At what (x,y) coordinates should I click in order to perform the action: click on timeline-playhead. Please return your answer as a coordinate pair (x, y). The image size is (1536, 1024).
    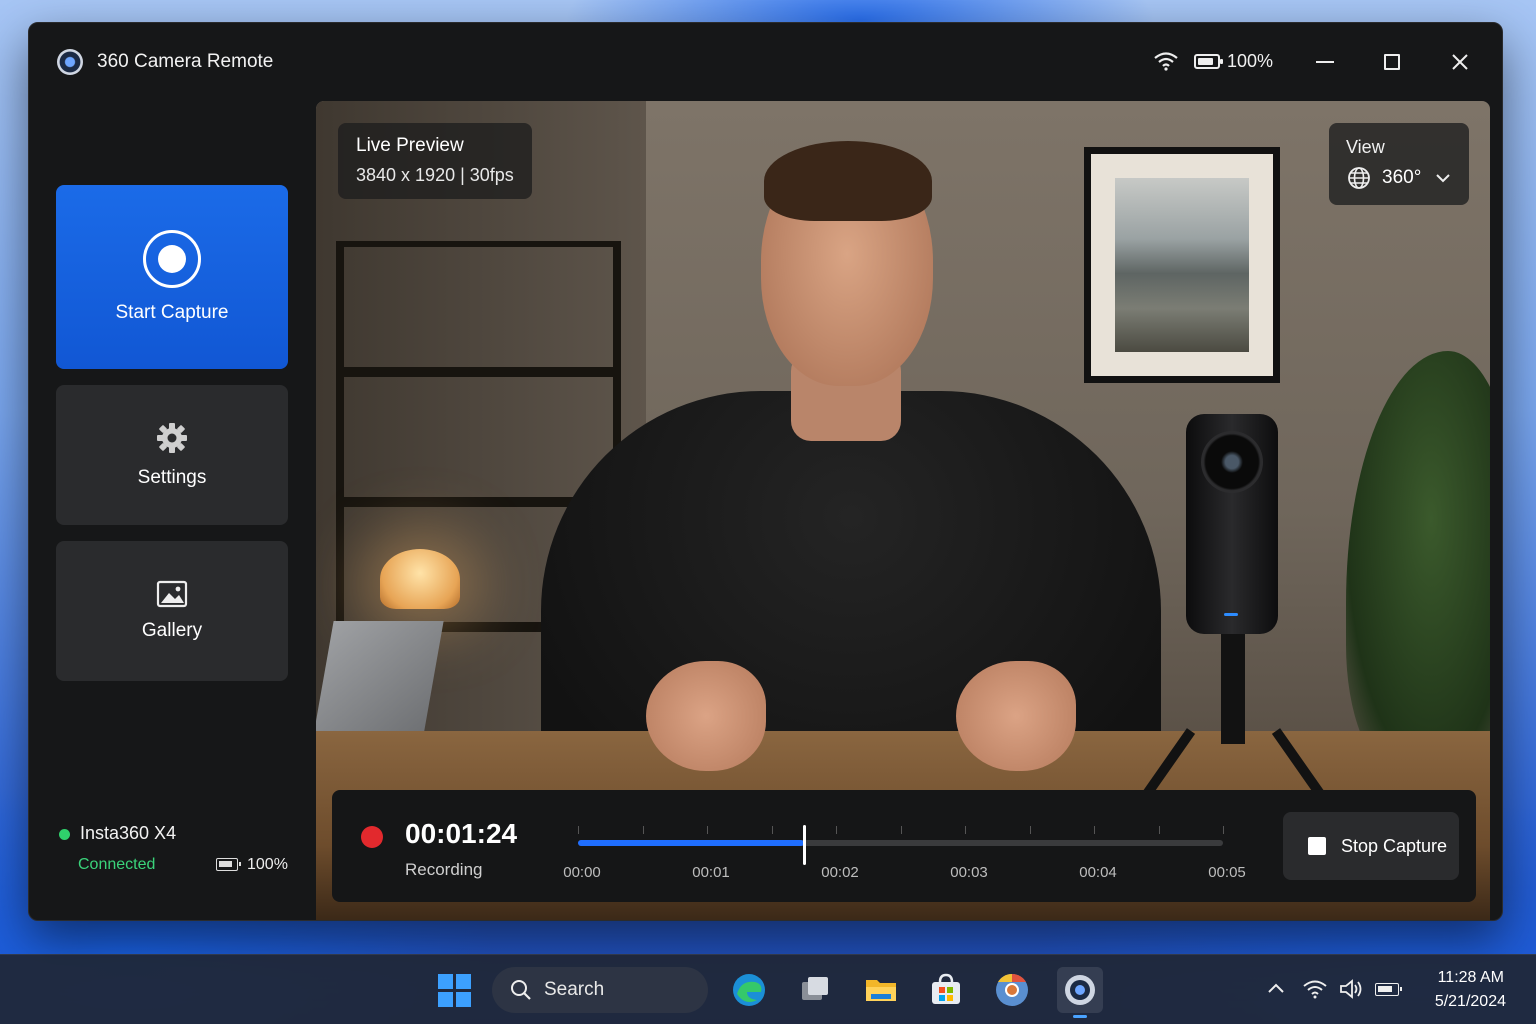
    Looking at the image, I should click on (804, 845).